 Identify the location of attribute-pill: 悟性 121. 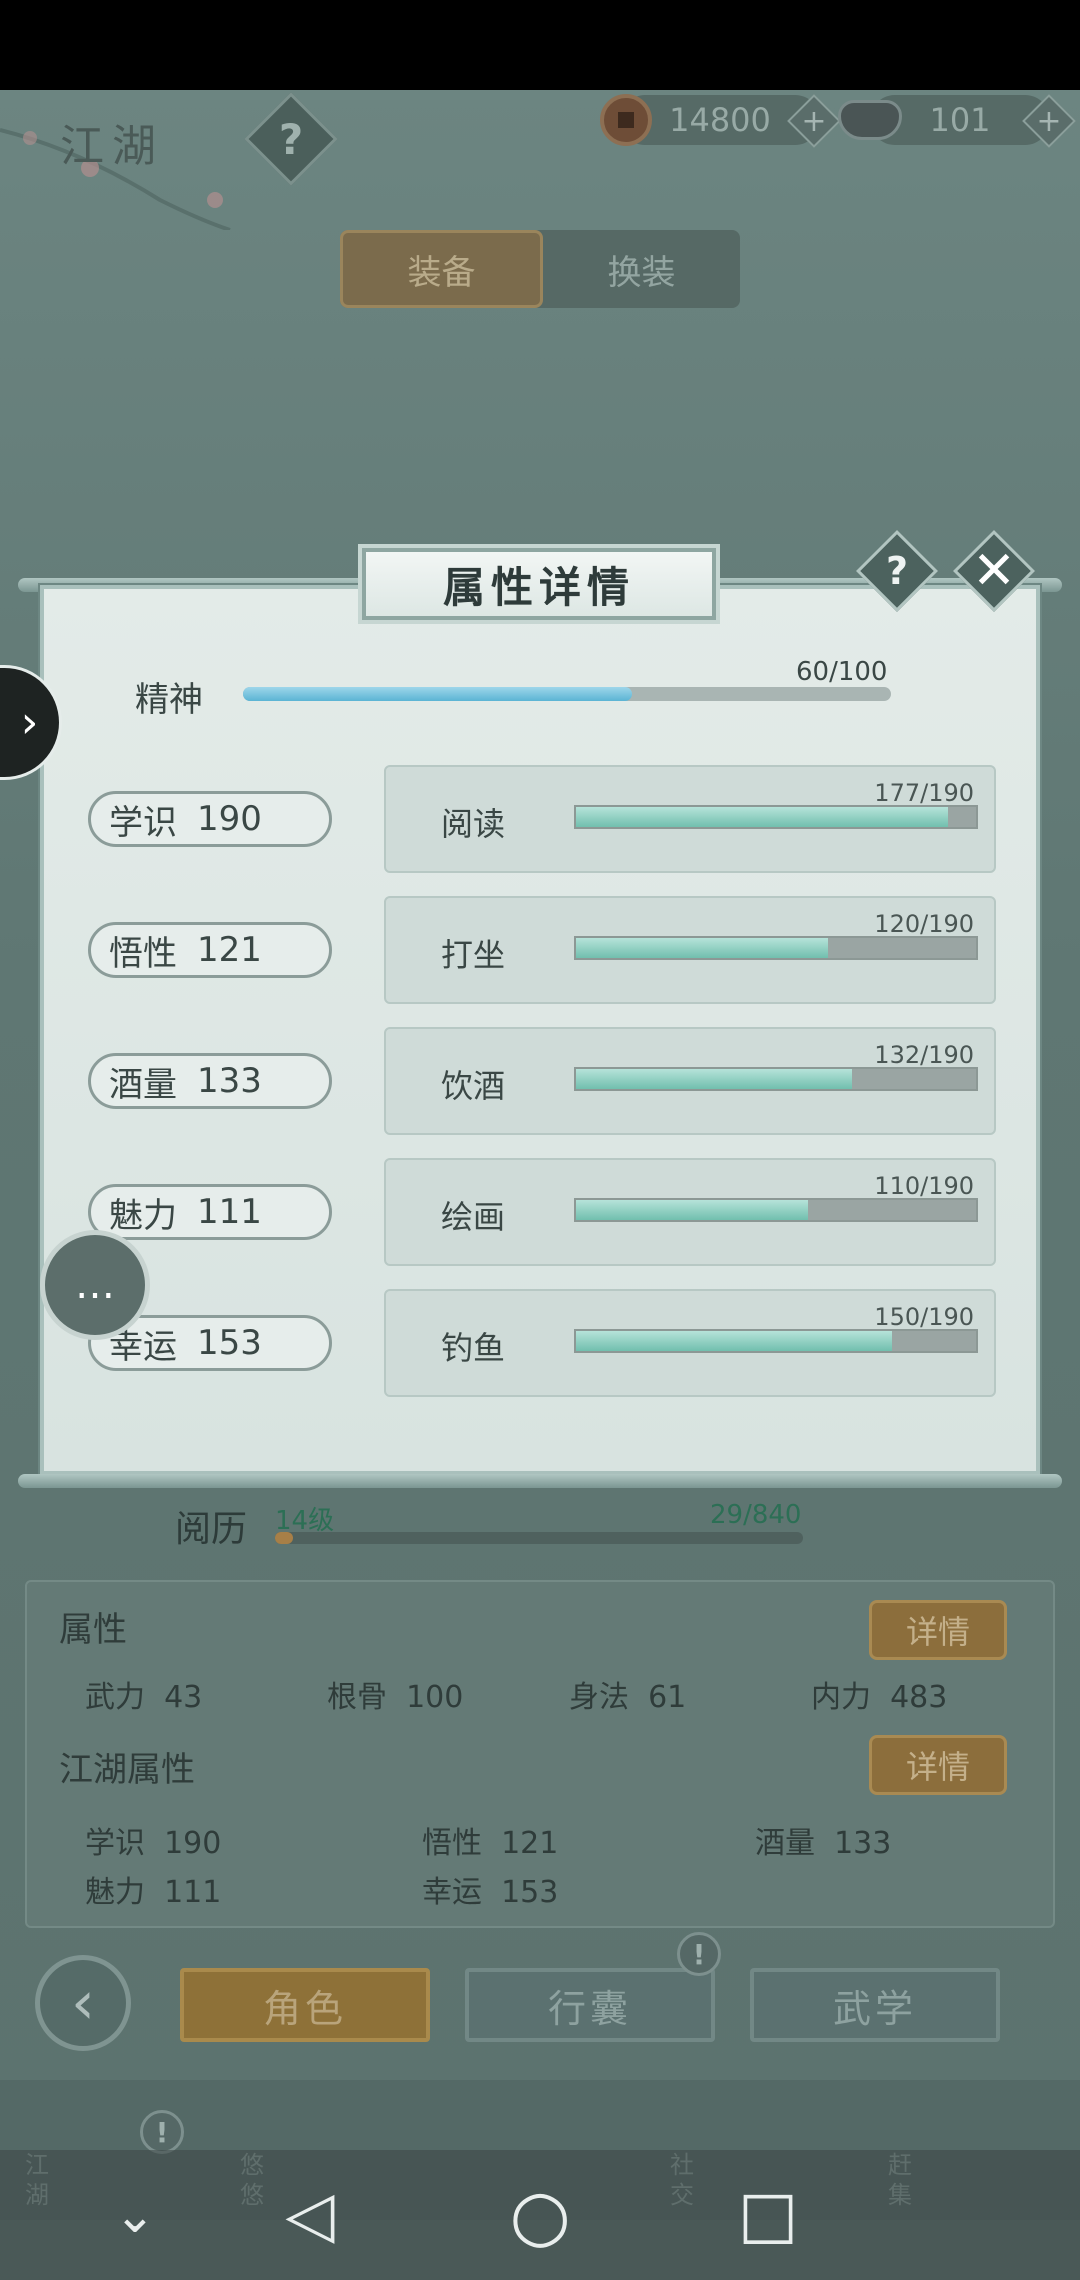
(210, 950).